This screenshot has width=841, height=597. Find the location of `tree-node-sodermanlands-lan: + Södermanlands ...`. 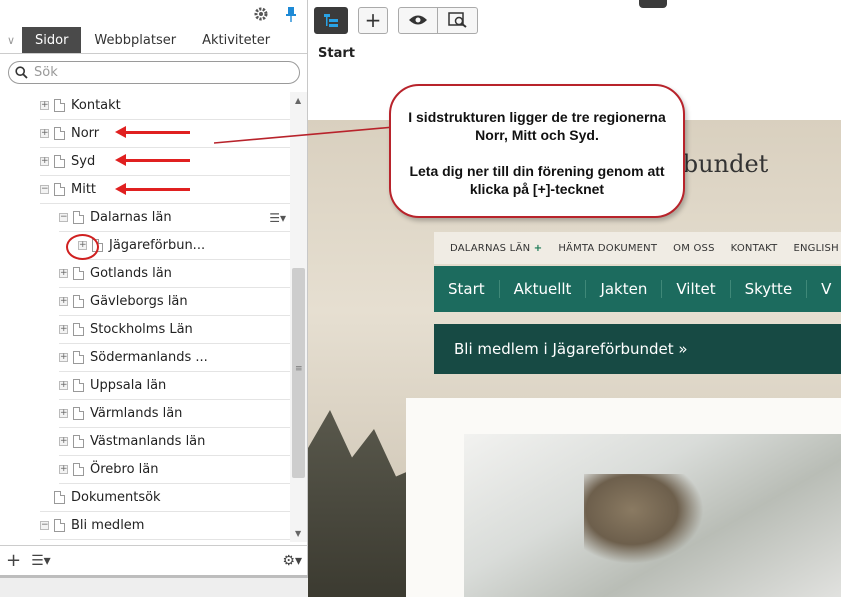

tree-node-sodermanlands-lan: + Södermanlands ... is located at coordinates (174, 358).